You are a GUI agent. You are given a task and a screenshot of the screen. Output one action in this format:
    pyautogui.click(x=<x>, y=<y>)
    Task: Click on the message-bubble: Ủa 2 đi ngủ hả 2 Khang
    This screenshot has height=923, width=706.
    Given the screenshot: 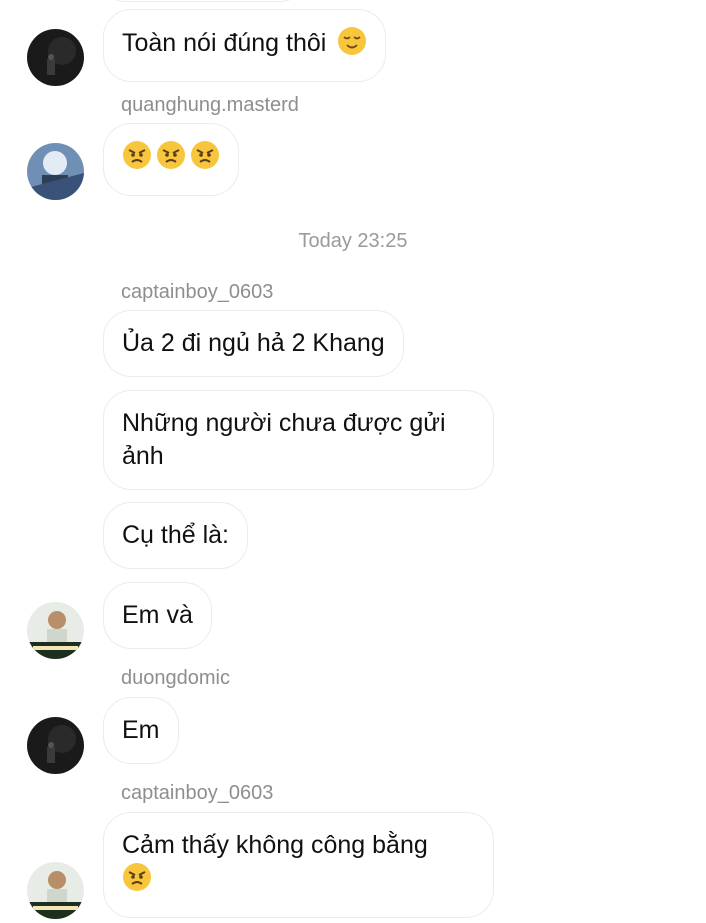 What is the action you would take?
    pyautogui.click(x=253, y=343)
    